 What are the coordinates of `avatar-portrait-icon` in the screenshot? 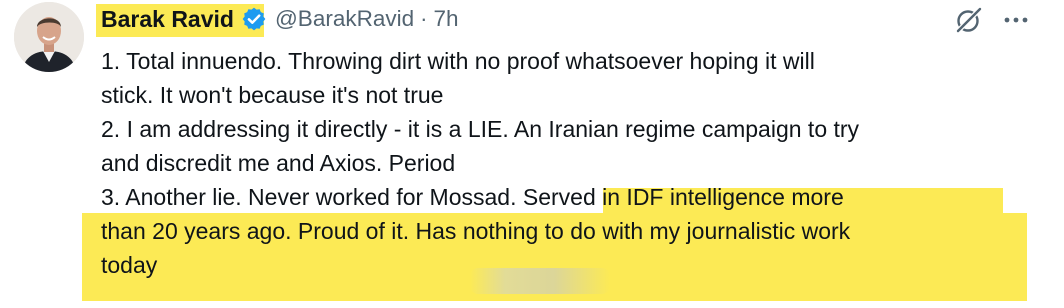 It's located at (49, 37).